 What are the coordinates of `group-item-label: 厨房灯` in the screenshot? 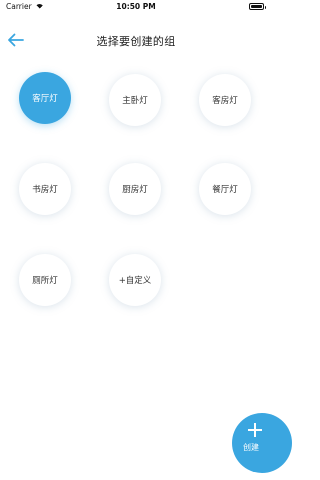 It's located at (135, 190).